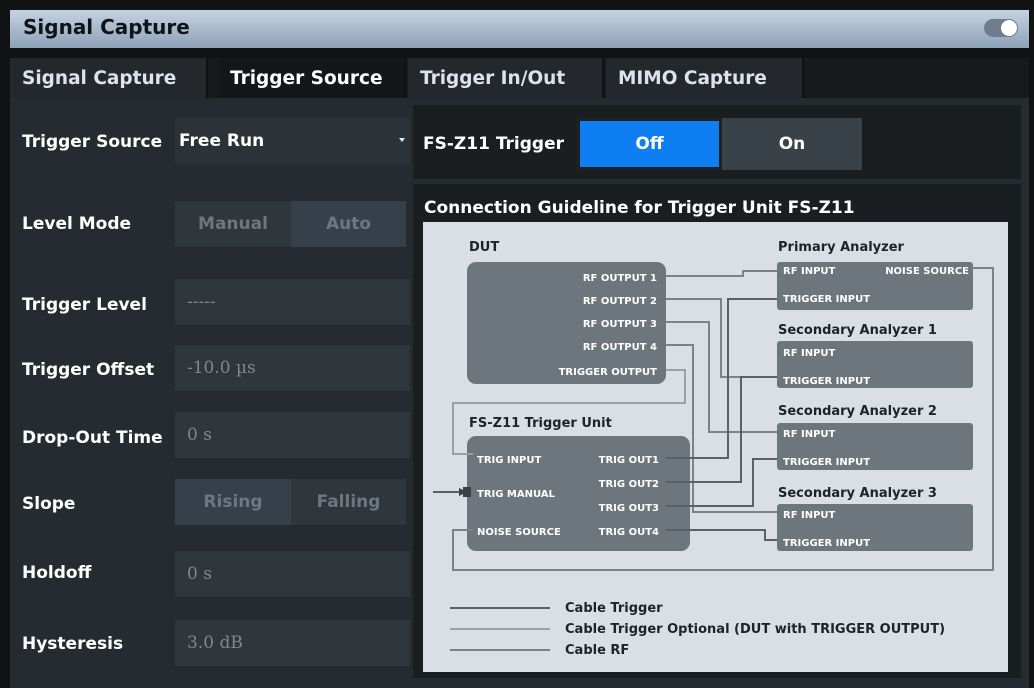 Image resolution: width=1034 pixels, height=688 pixels. I want to click on primary-analyzer-title: Primary Analyzer, so click(841, 247).